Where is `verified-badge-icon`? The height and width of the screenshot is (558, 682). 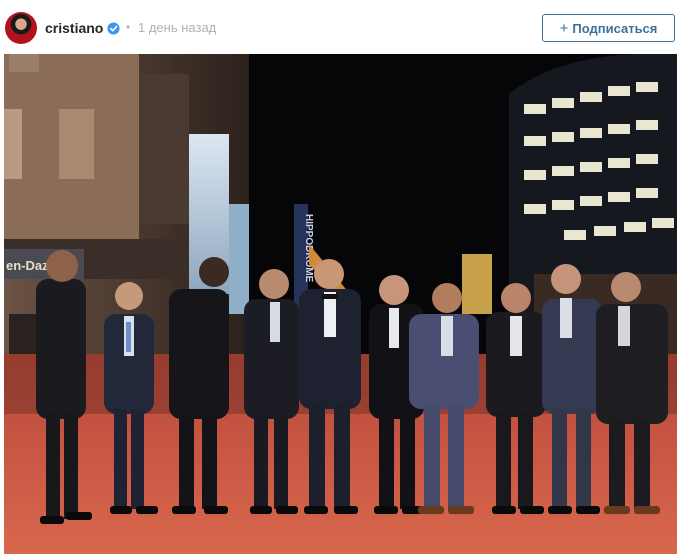
verified-badge-icon is located at coordinates (113, 28).